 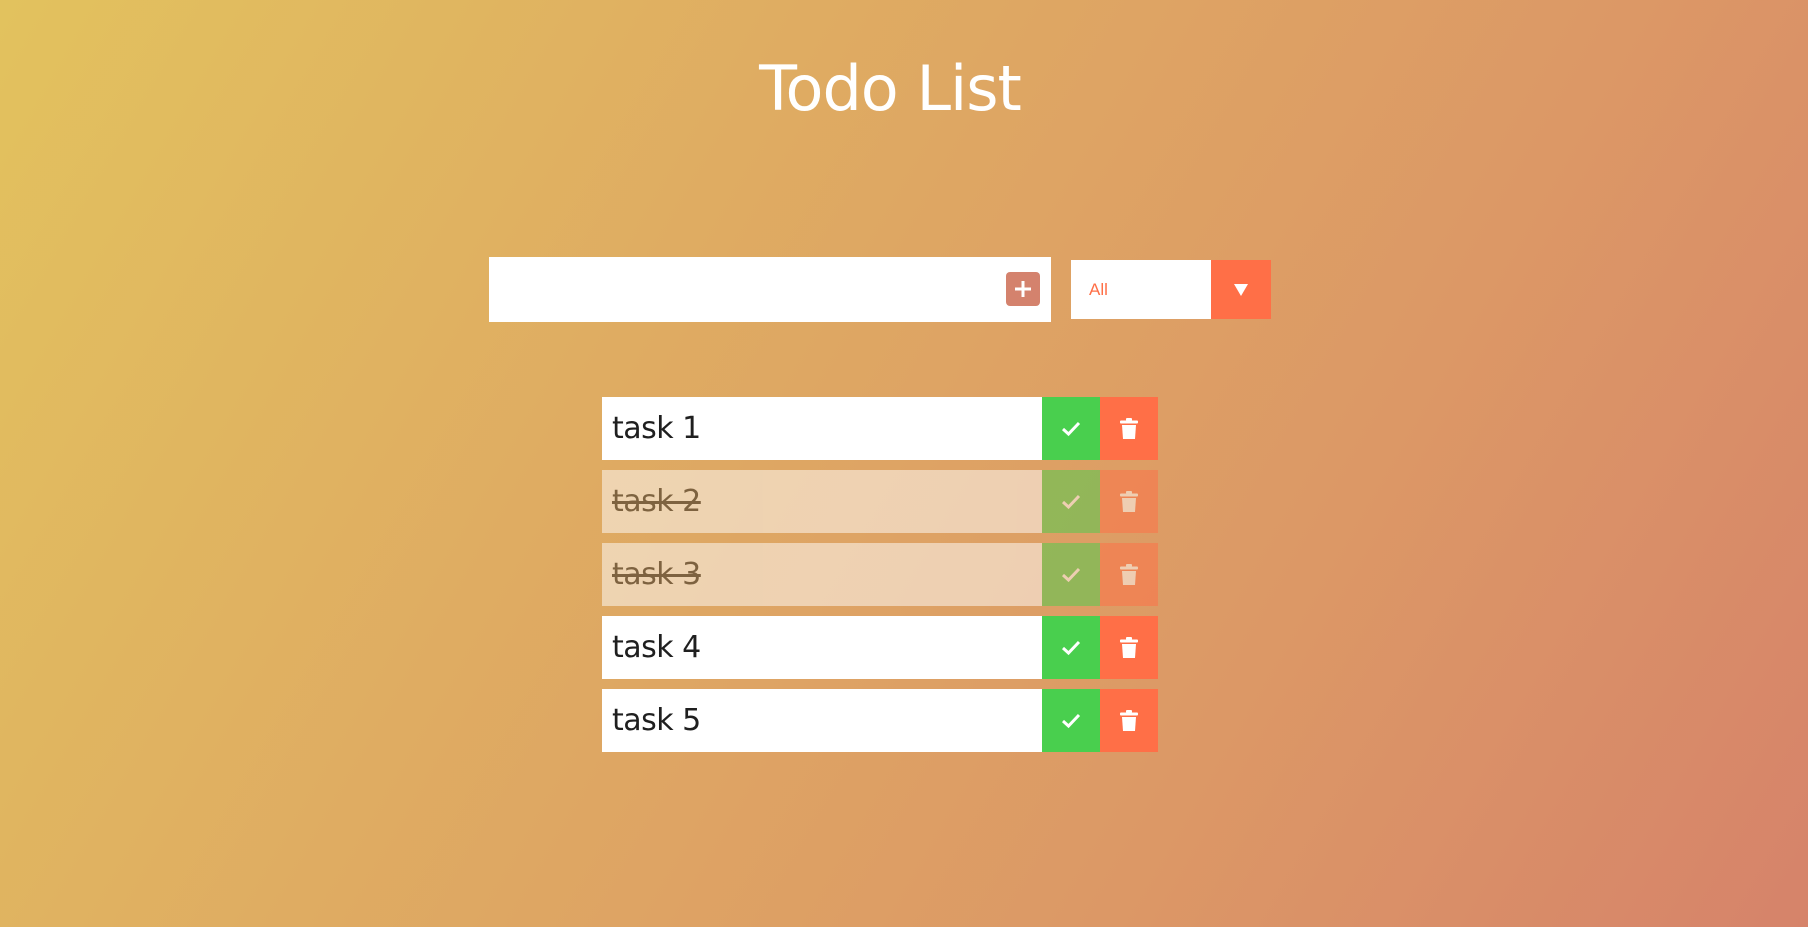 I want to click on caret-down-icon, so click(x=1241, y=289).